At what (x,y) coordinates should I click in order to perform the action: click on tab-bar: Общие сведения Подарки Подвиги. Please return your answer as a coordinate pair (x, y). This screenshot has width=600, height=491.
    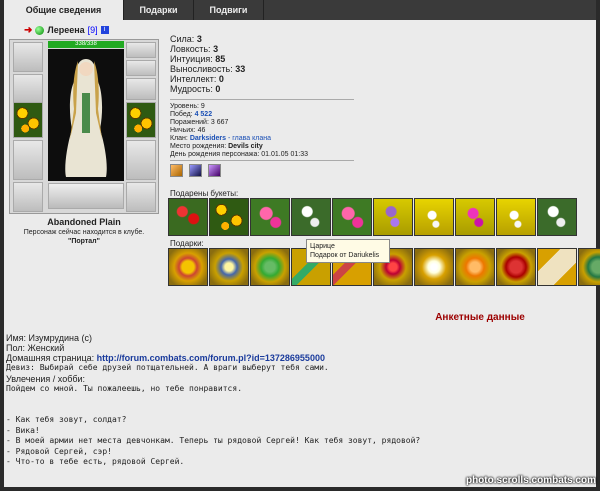
    Looking at the image, I should click on (300, 10).